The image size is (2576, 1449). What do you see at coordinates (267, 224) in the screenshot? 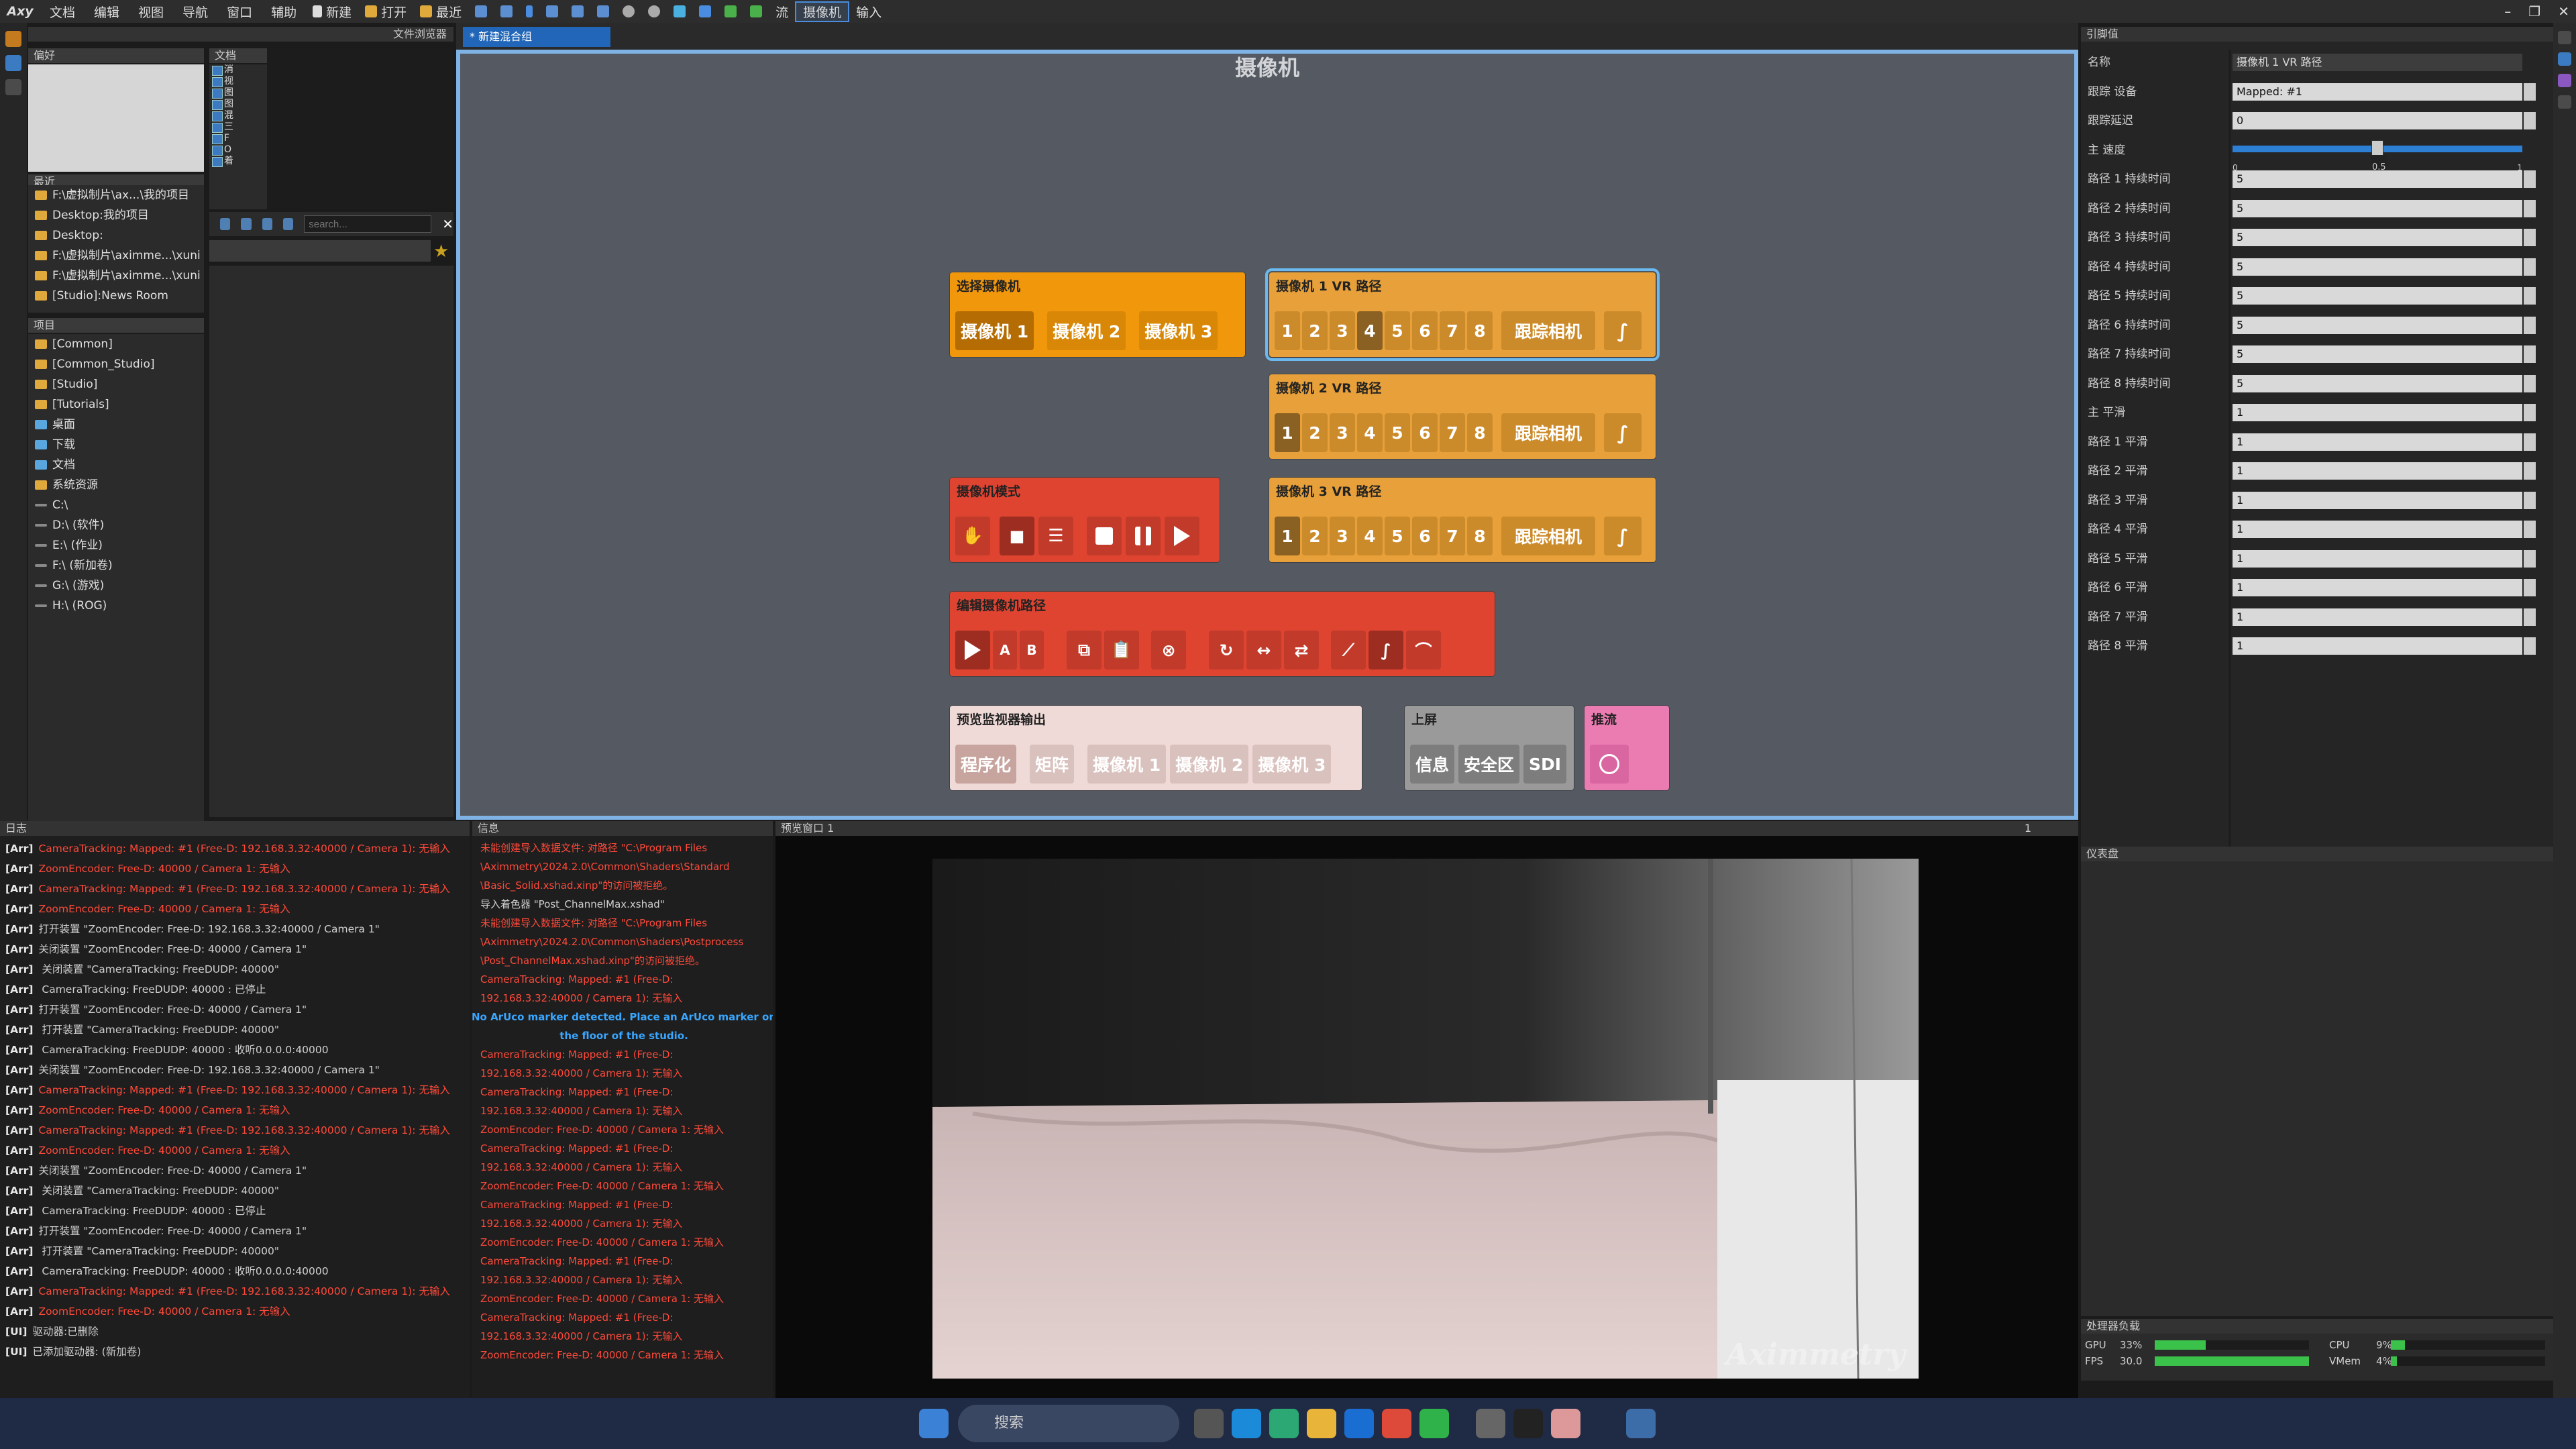
I see `forward-icon` at bounding box center [267, 224].